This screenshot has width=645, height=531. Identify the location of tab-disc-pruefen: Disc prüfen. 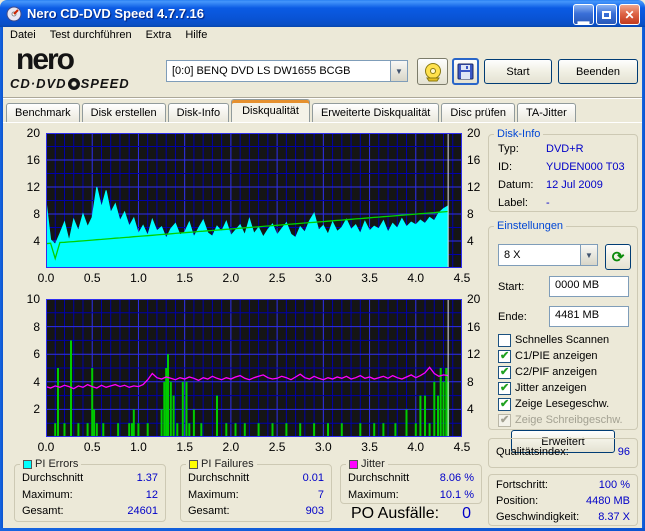
(478, 112).